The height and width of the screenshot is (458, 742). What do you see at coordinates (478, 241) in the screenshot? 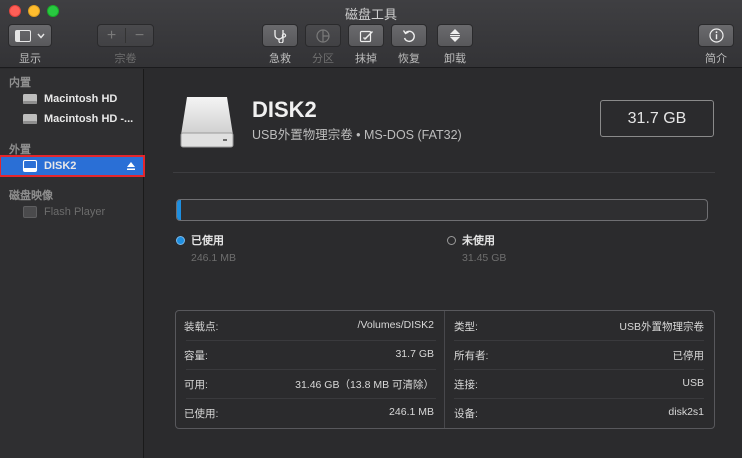
I see `legend-free-label: 未使用` at bounding box center [478, 241].